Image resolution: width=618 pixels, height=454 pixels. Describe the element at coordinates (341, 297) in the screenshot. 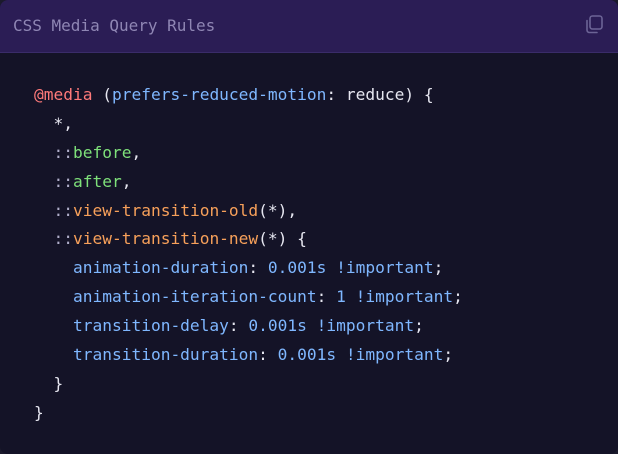

I see `css-value: 1` at that location.